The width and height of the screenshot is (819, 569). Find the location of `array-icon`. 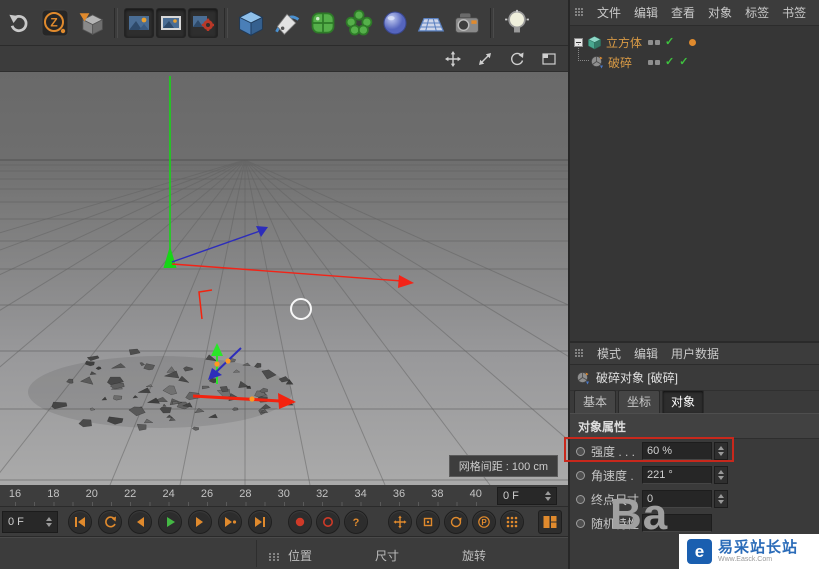

array-icon is located at coordinates (359, 23).